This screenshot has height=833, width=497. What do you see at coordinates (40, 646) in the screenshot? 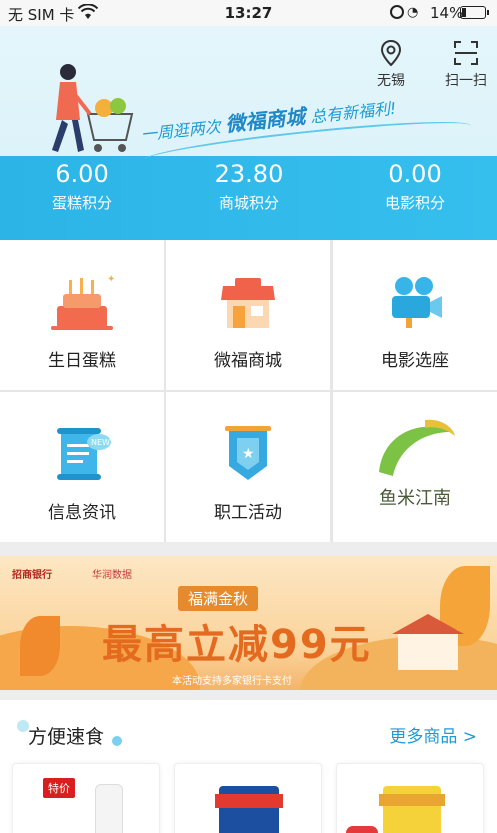
I see `banner-tree` at bounding box center [40, 646].